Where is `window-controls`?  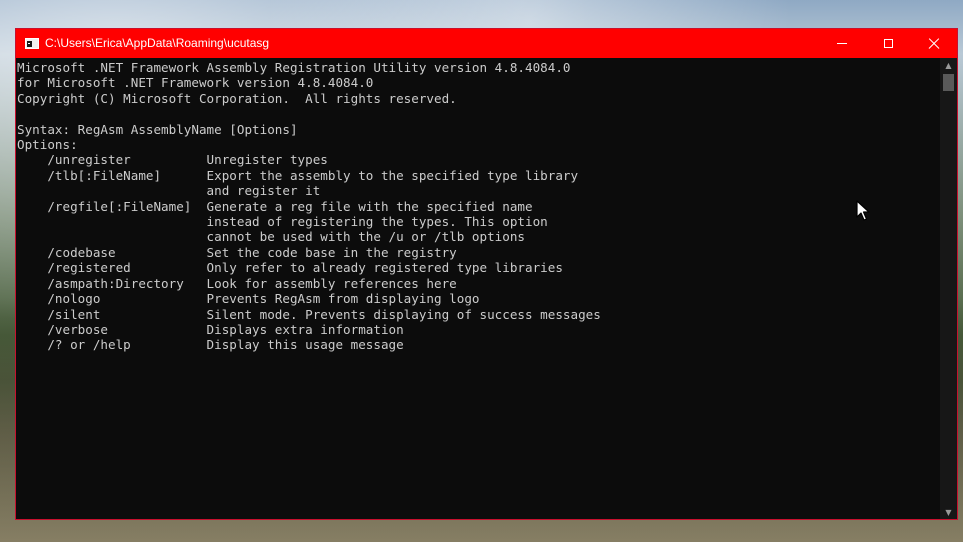
window-controls is located at coordinates (888, 43).